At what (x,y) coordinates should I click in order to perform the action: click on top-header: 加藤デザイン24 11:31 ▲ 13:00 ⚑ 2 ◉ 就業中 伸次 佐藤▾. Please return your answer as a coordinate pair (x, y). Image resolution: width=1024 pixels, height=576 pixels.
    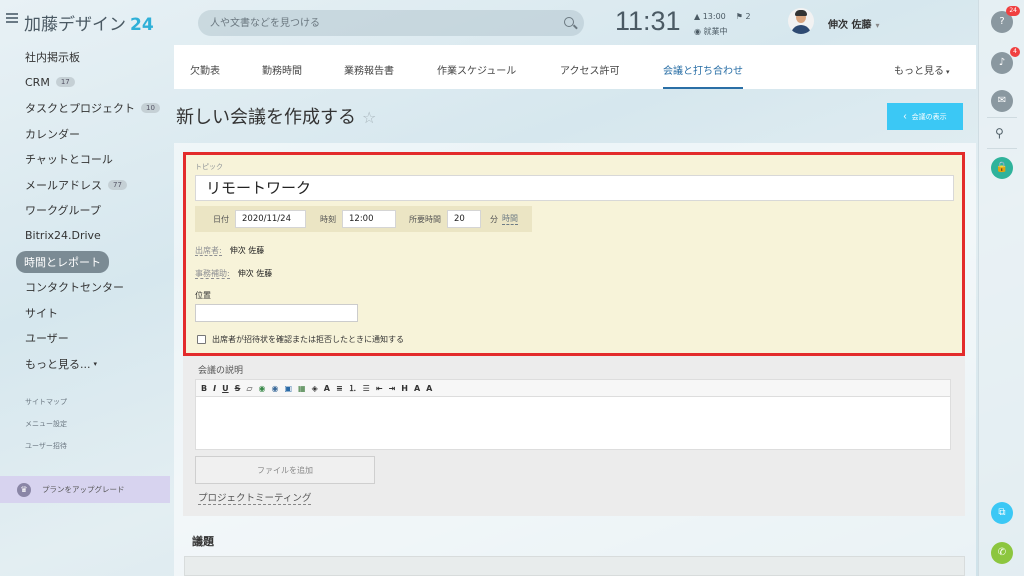
    Looking at the image, I should click on (489, 22).